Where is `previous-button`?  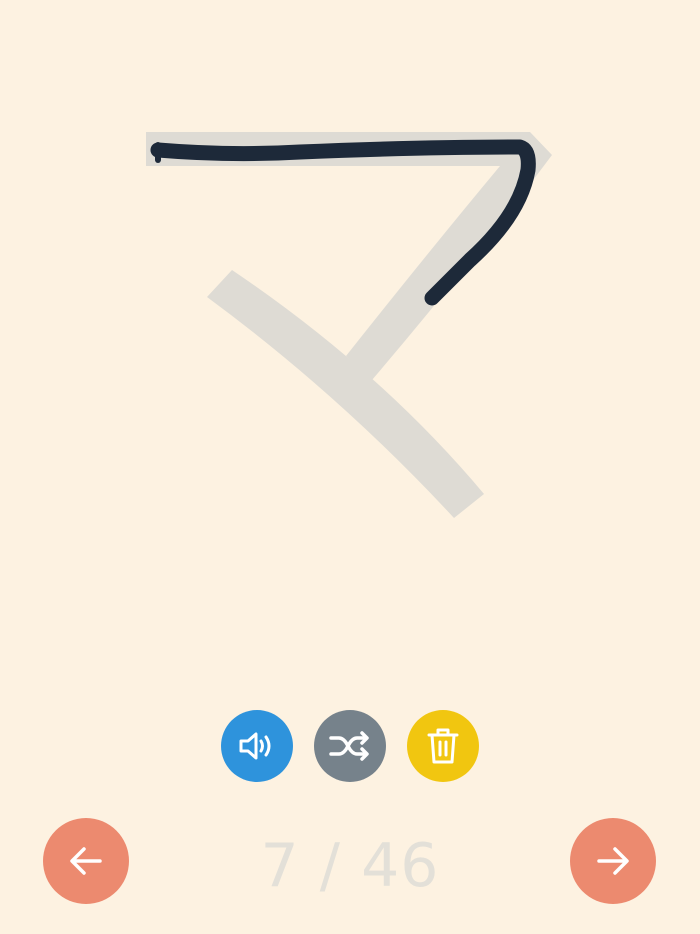
previous-button is located at coordinates (86, 861).